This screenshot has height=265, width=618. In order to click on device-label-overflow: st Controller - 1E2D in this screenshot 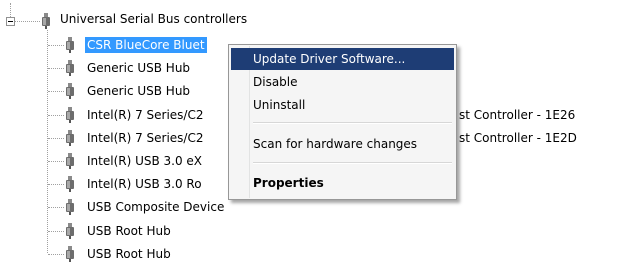, I will do `click(518, 138)`.